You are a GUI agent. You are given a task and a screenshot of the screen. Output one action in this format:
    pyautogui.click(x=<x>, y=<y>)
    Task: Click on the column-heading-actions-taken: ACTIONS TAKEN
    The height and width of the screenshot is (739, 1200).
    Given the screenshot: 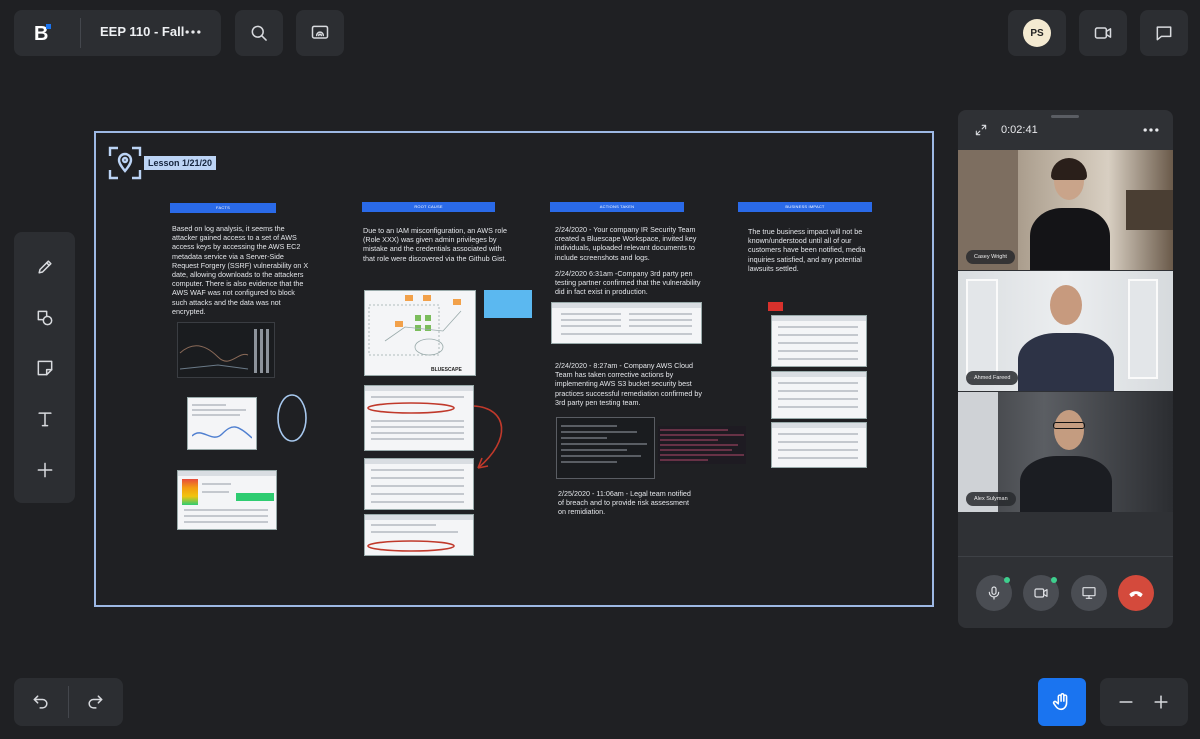 What is the action you would take?
    pyautogui.click(x=617, y=207)
    